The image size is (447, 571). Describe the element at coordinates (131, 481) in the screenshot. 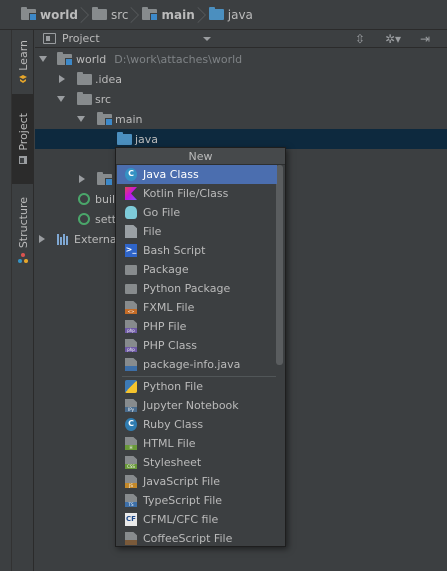

I see `javascript-icon: JS` at that location.